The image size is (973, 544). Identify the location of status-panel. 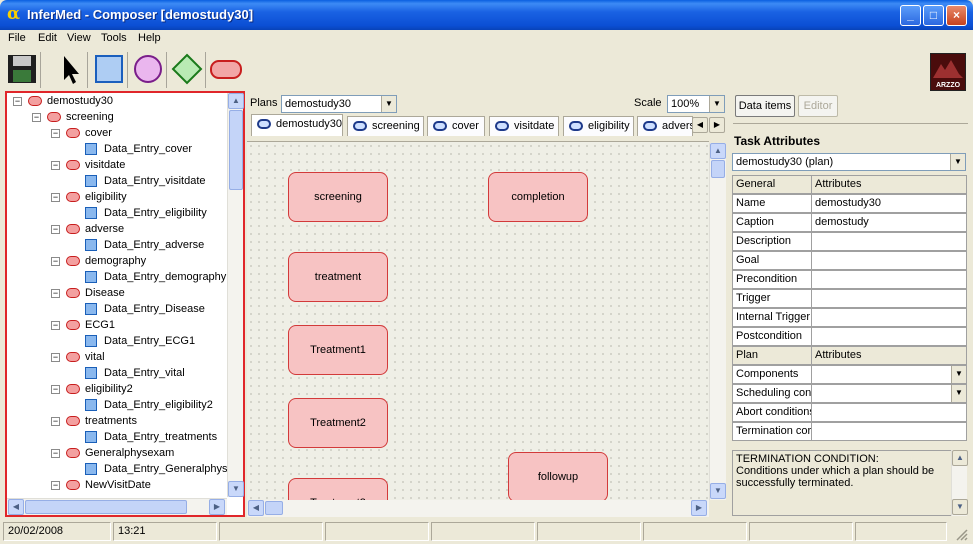
(801, 531).